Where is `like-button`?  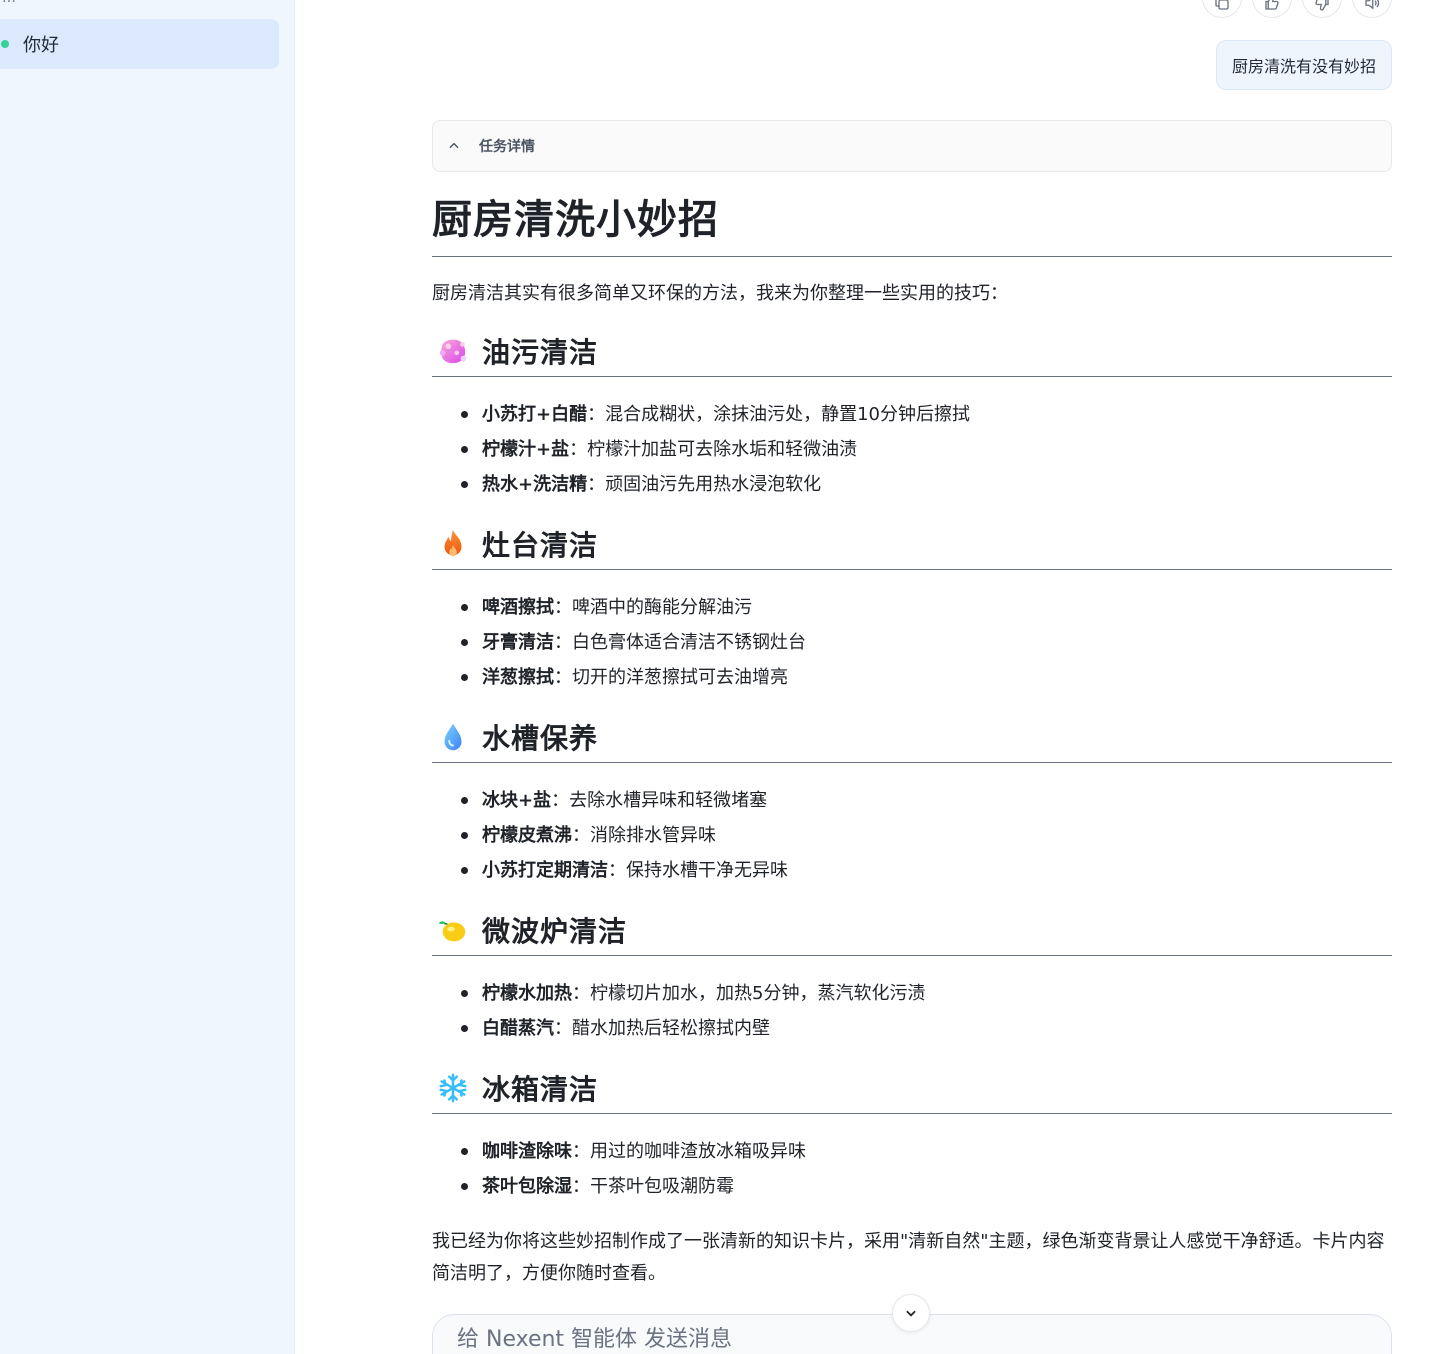
like-button is located at coordinates (1272, 9).